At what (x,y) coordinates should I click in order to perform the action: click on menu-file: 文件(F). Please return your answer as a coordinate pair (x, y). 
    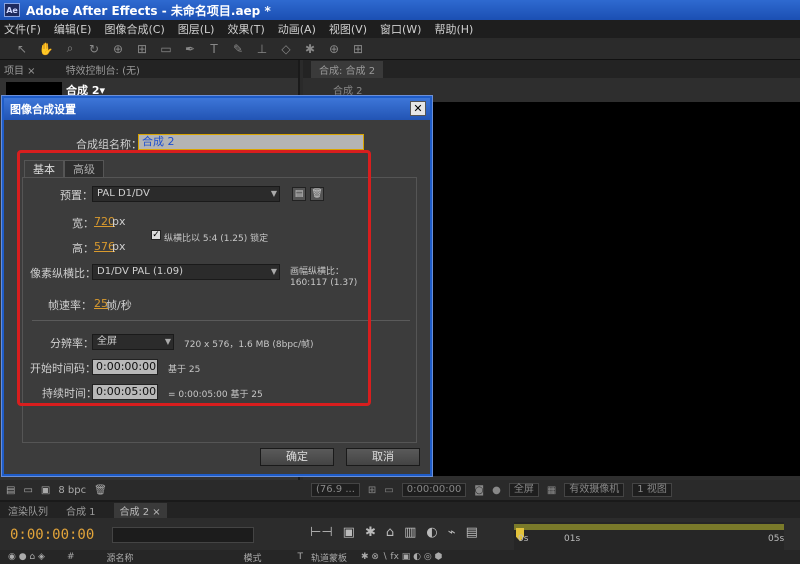
    Looking at the image, I should click on (22, 29).